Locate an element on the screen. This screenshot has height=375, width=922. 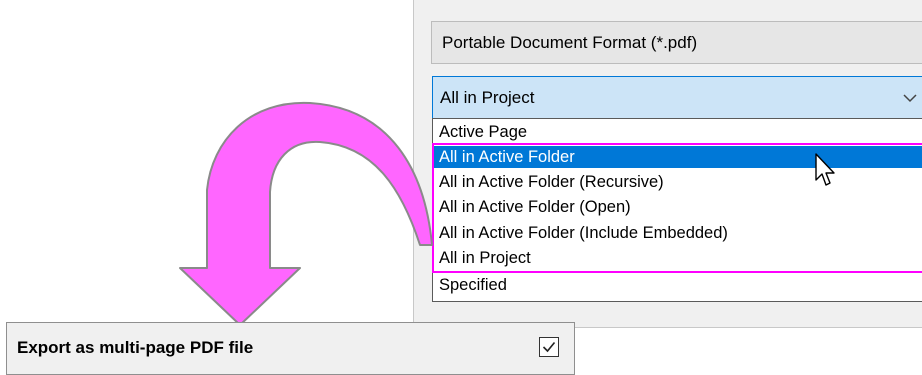
option-active-page: Active Page is located at coordinates (483, 132).